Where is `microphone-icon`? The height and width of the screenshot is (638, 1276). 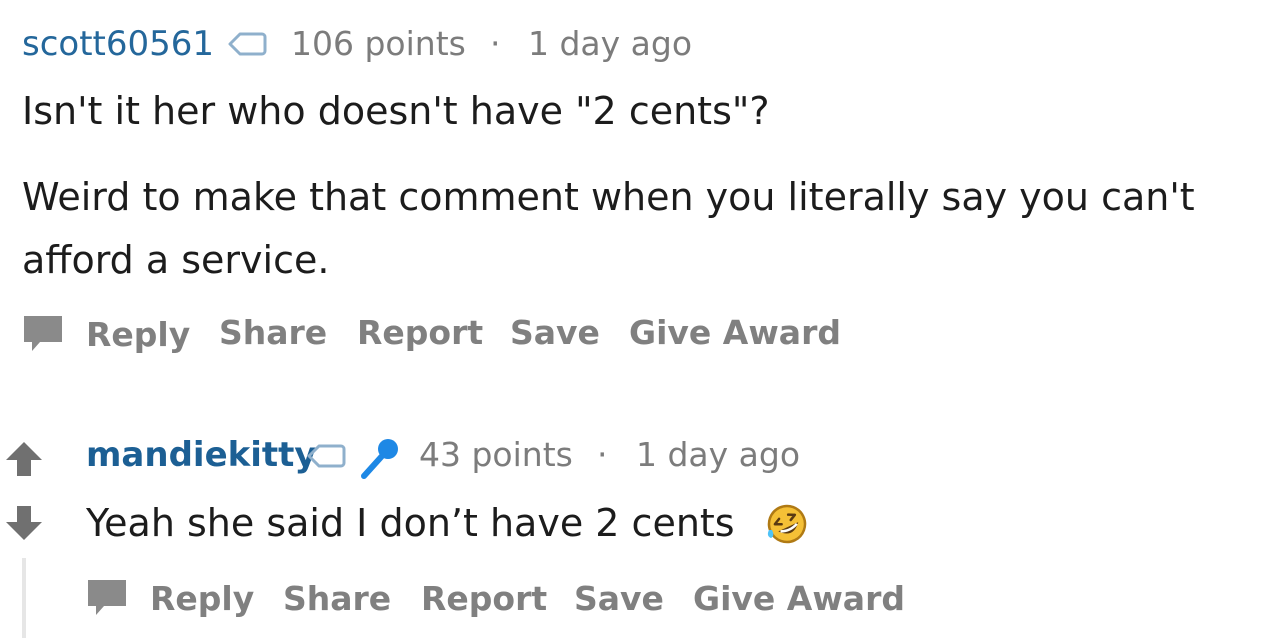 microphone-icon is located at coordinates (379, 459).